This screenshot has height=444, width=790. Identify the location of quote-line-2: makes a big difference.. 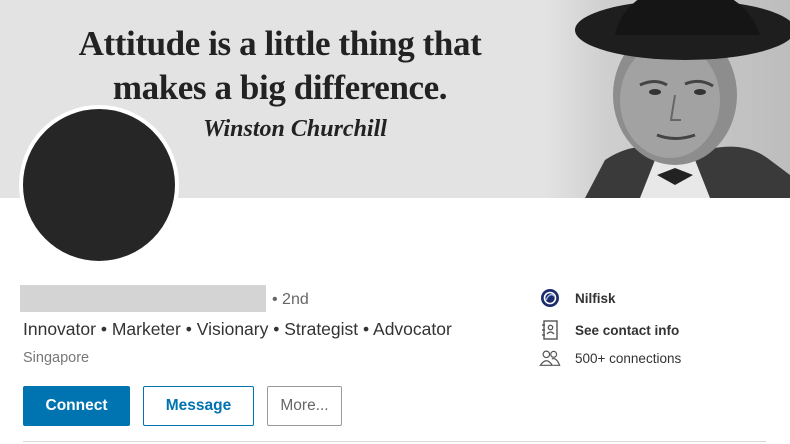
(280, 87).